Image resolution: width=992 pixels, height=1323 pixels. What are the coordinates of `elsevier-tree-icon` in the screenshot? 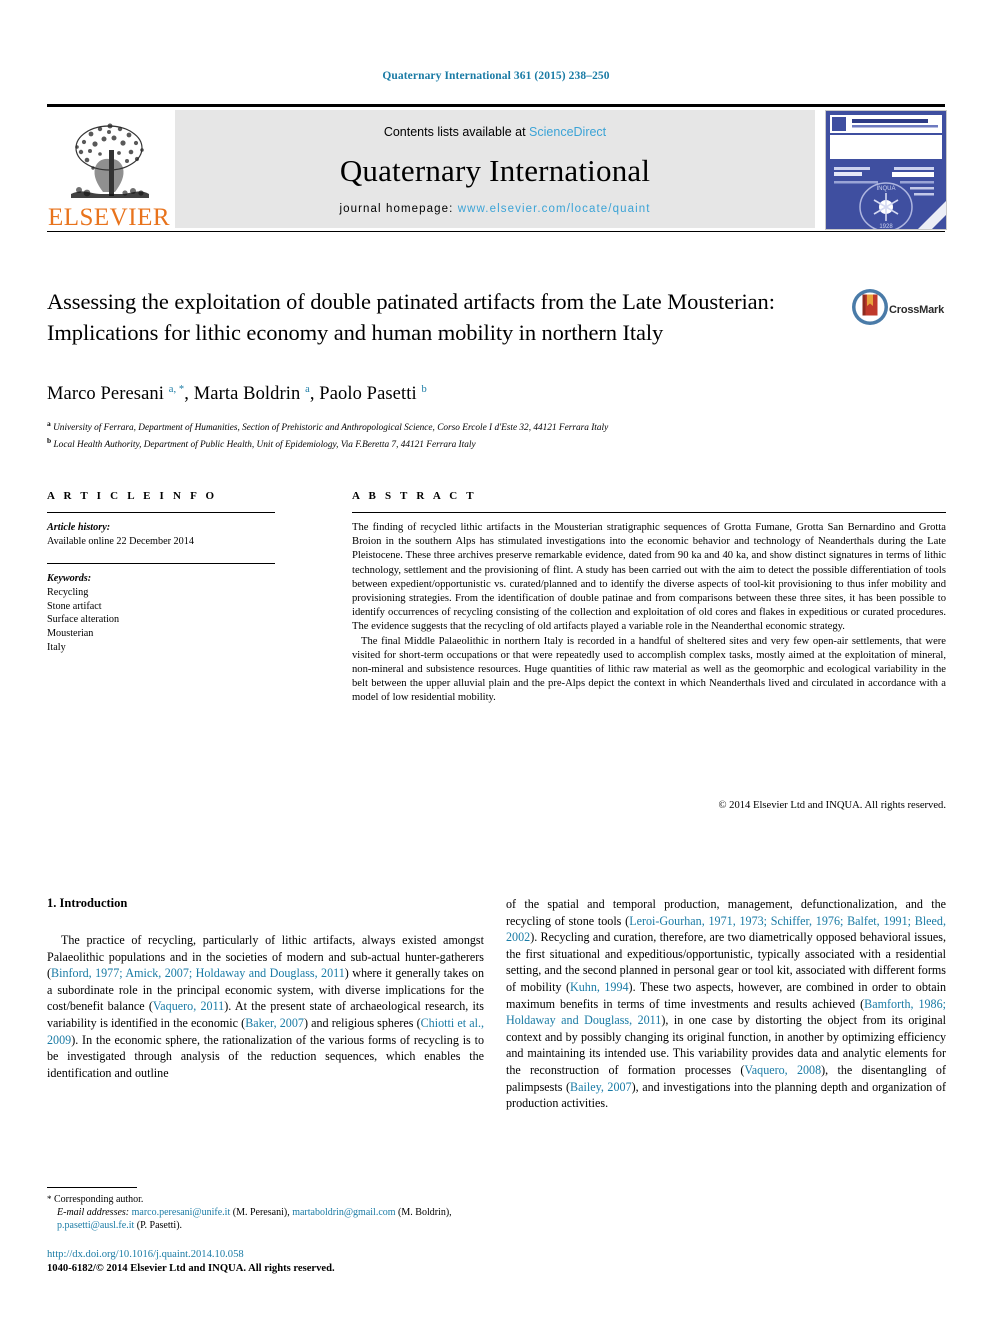 It's located at (110, 160).